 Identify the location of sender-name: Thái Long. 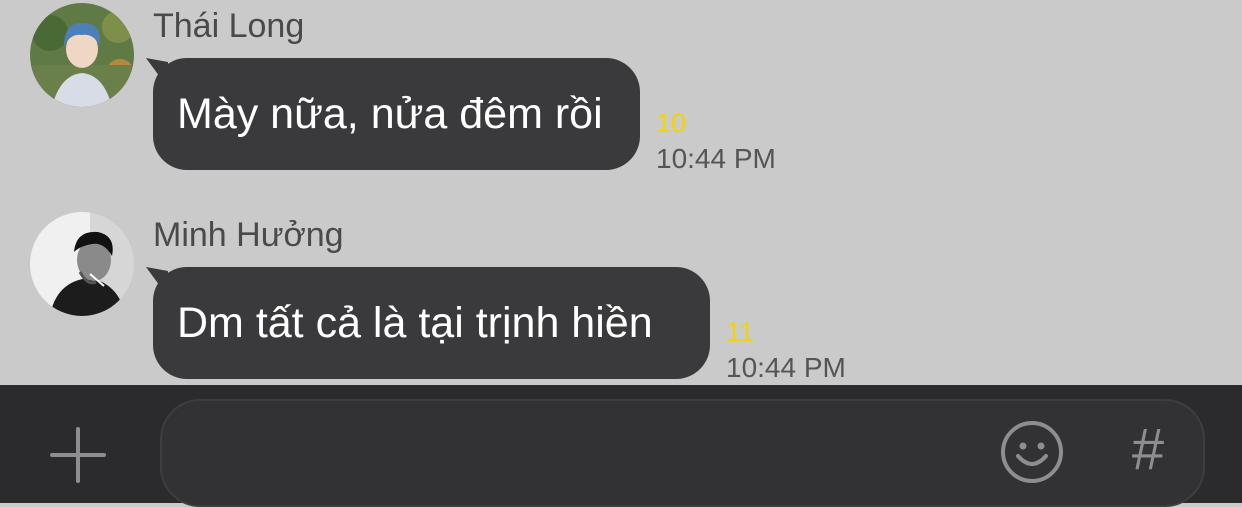
(229, 26).